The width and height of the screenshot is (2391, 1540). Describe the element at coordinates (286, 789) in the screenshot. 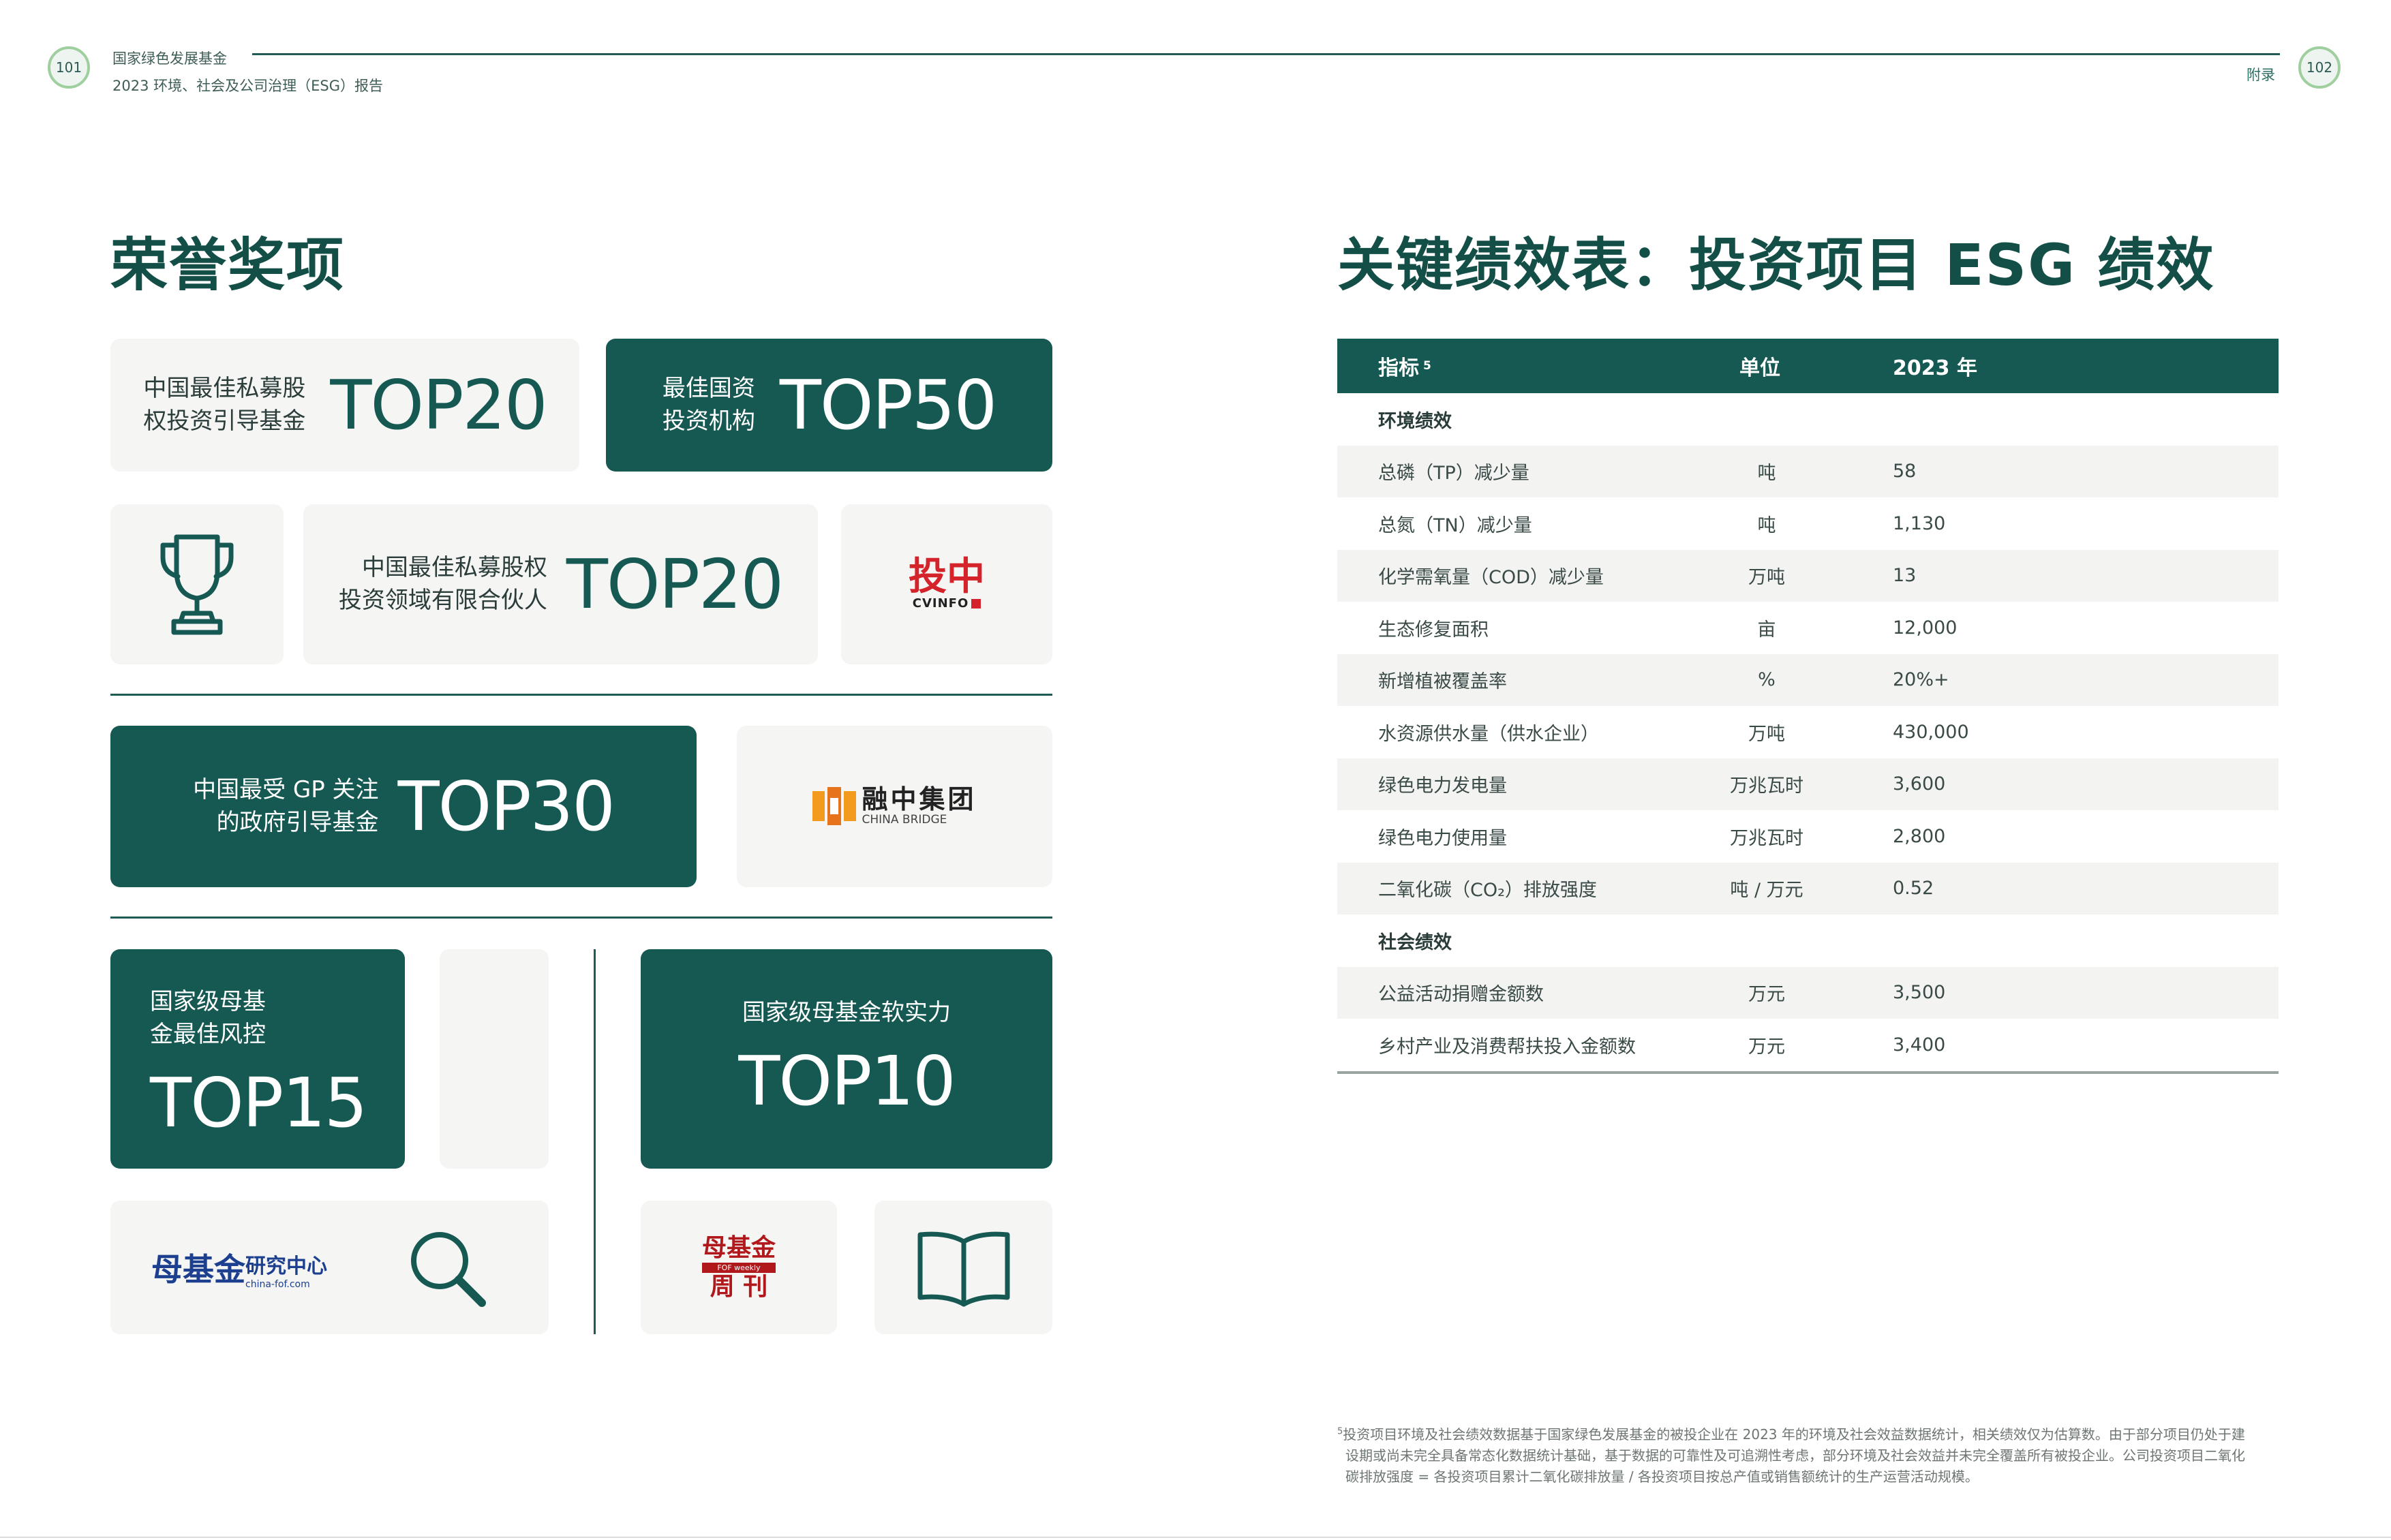

I see `award-label-line1: 中国最受 GP 关注` at that location.